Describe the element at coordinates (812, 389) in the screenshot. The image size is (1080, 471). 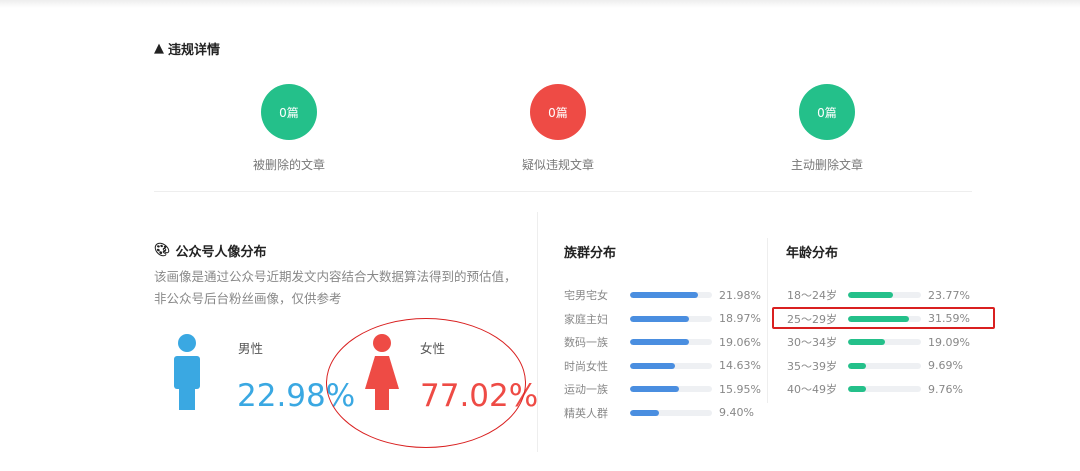
I see `row-label: 40～49岁` at that location.